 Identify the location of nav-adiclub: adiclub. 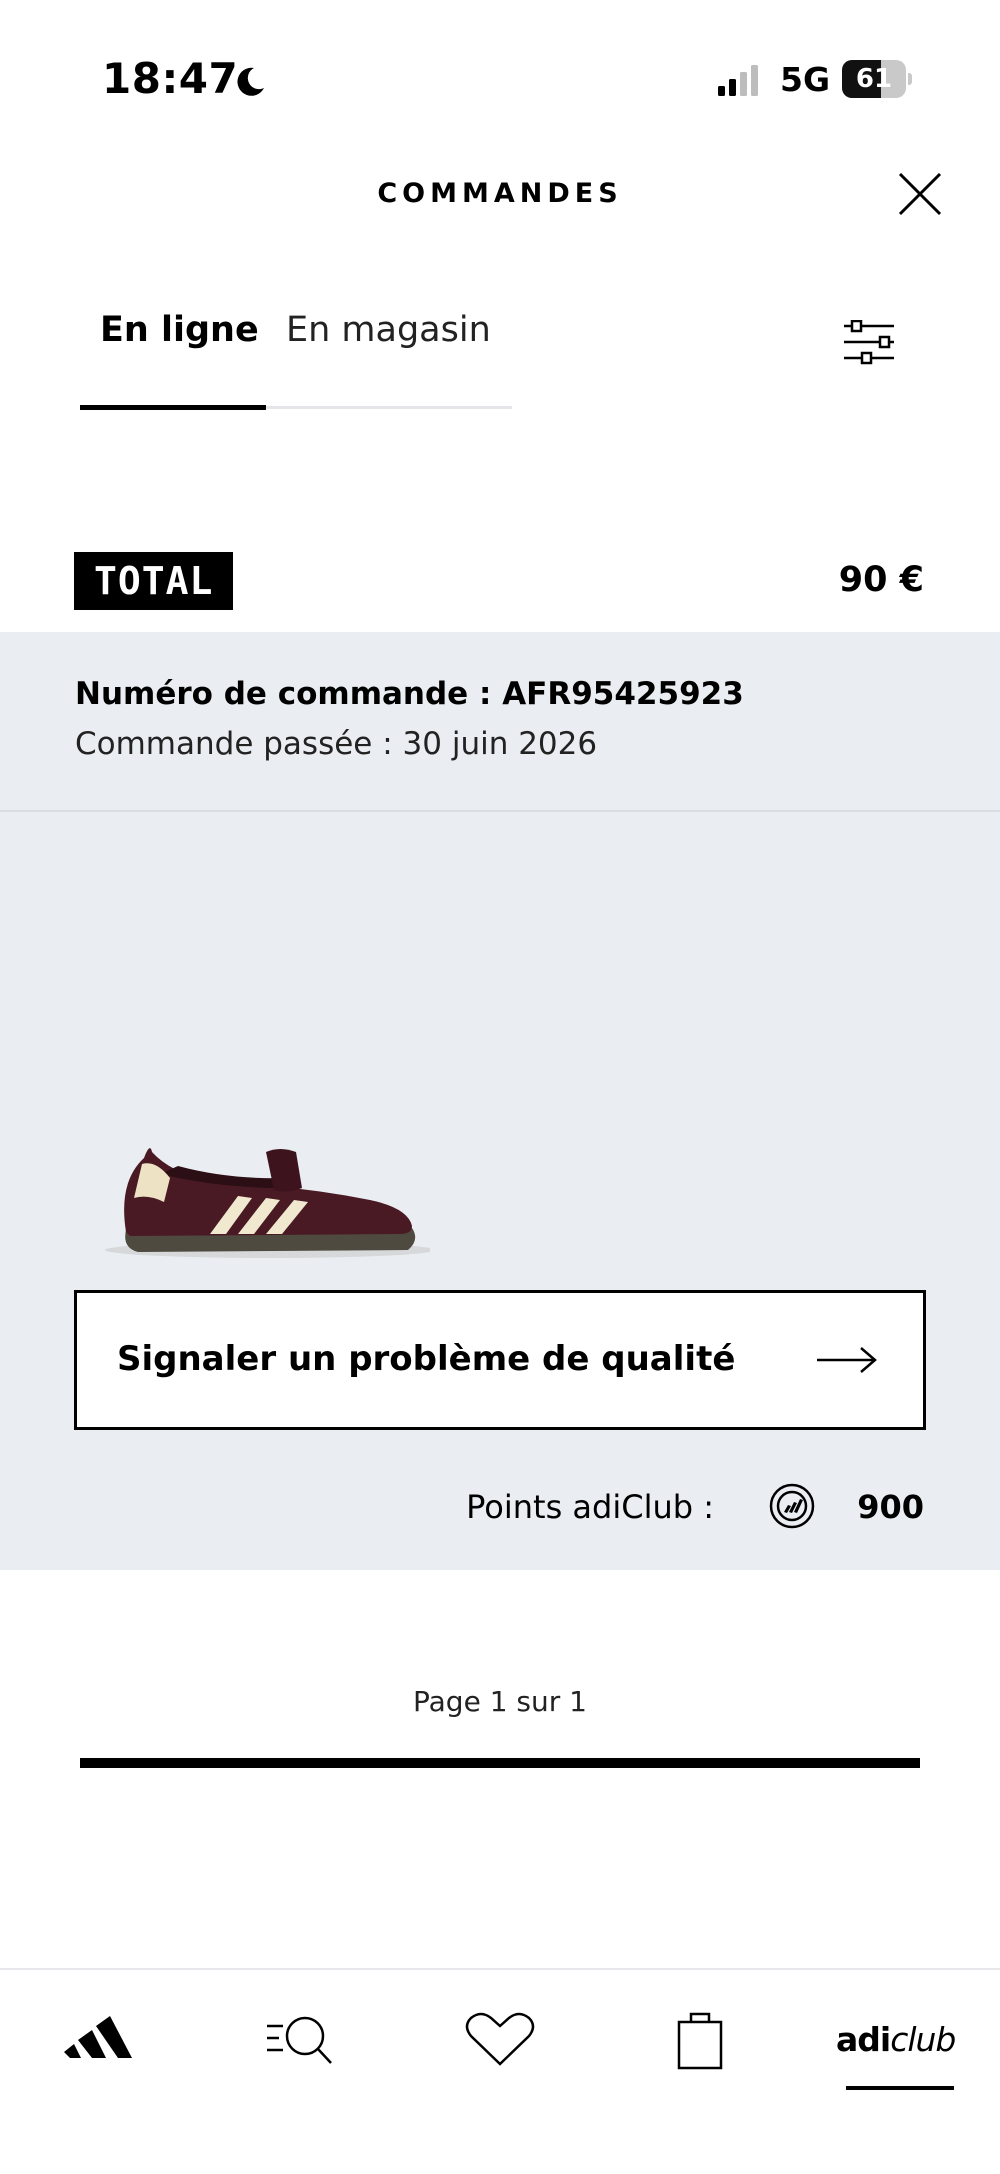
(896, 2046).